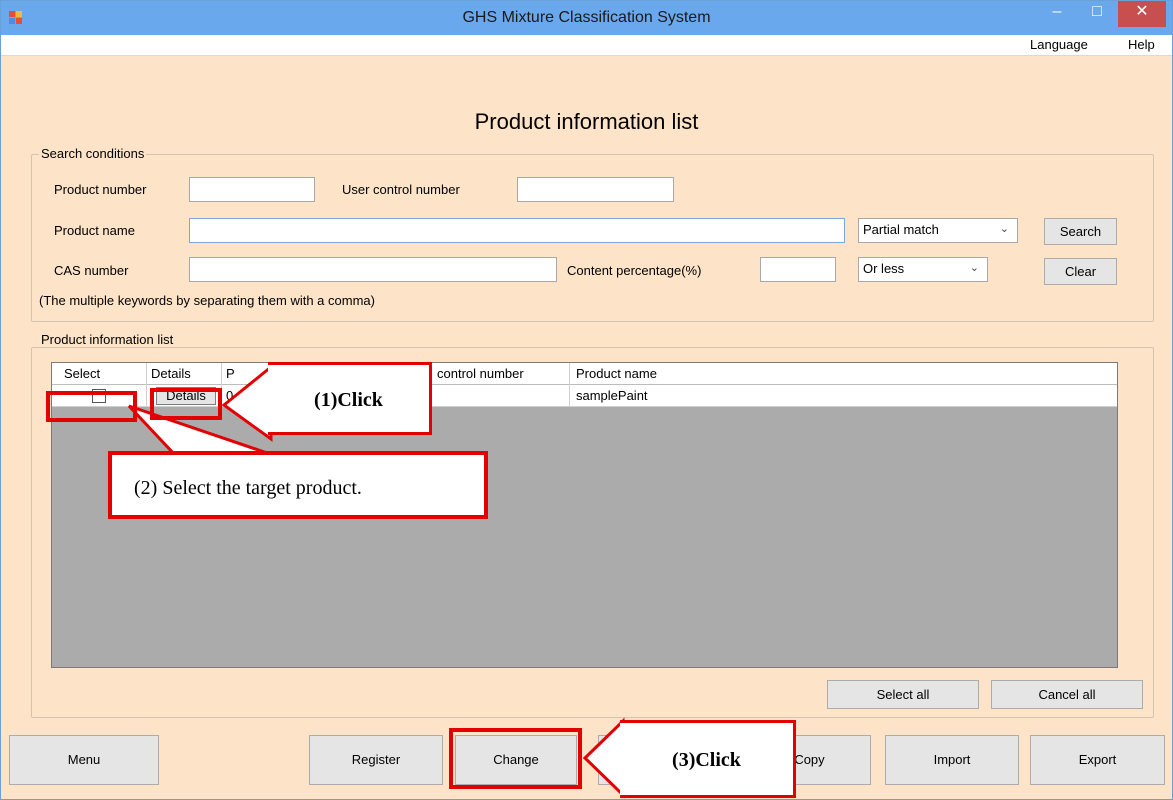 The image size is (1173, 800). Describe the element at coordinates (100, 189) in the screenshot. I see `product-number-label: Product number` at that location.